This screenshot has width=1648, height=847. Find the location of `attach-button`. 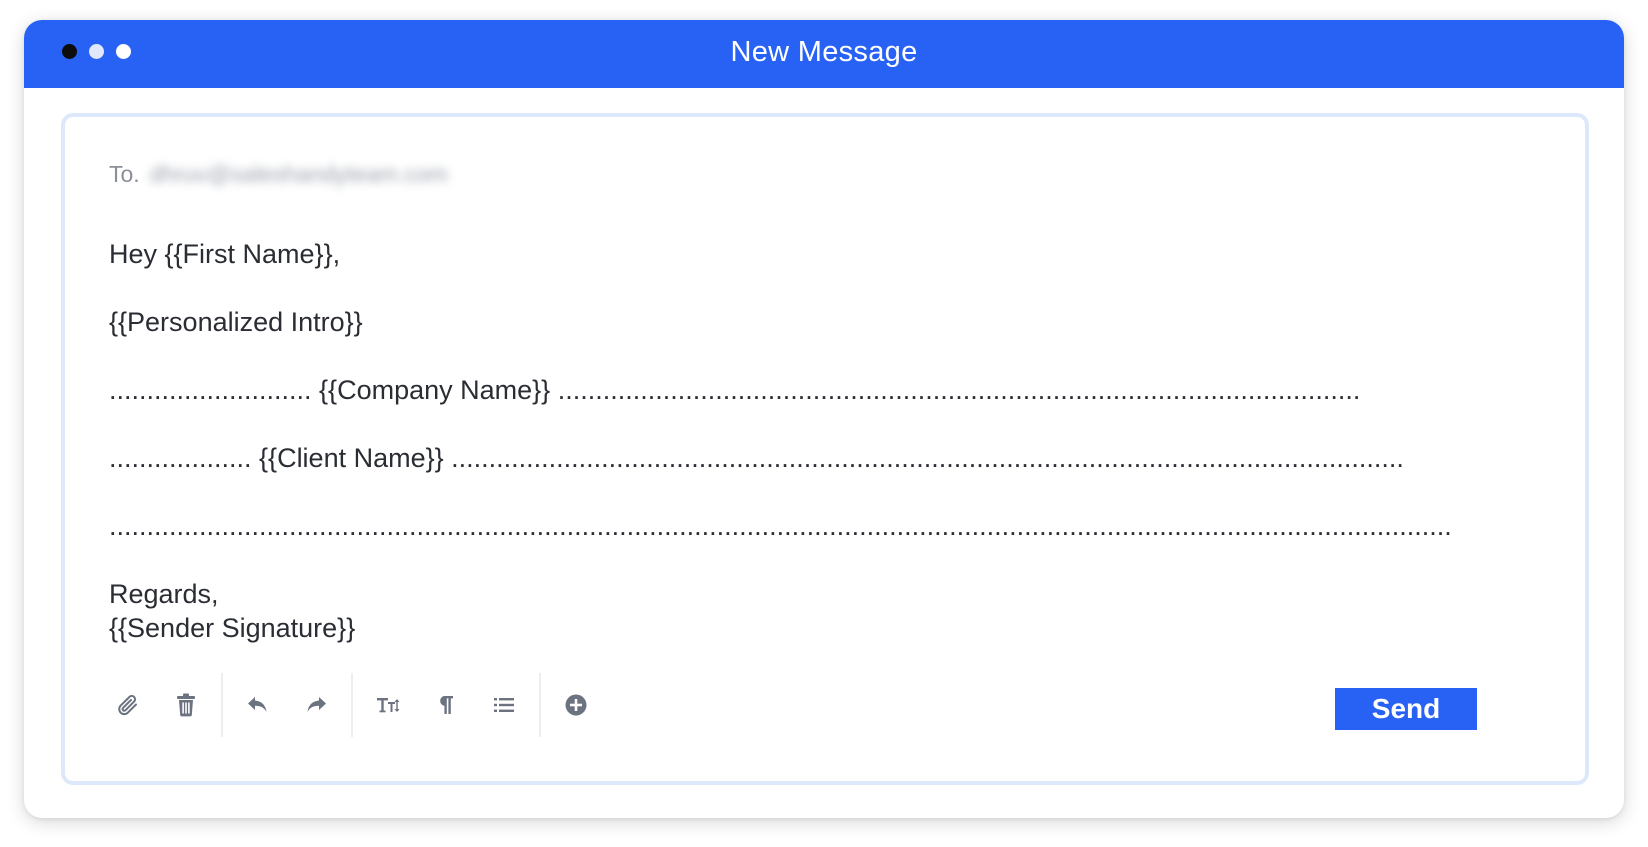

attach-button is located at coordinates (128, 705).